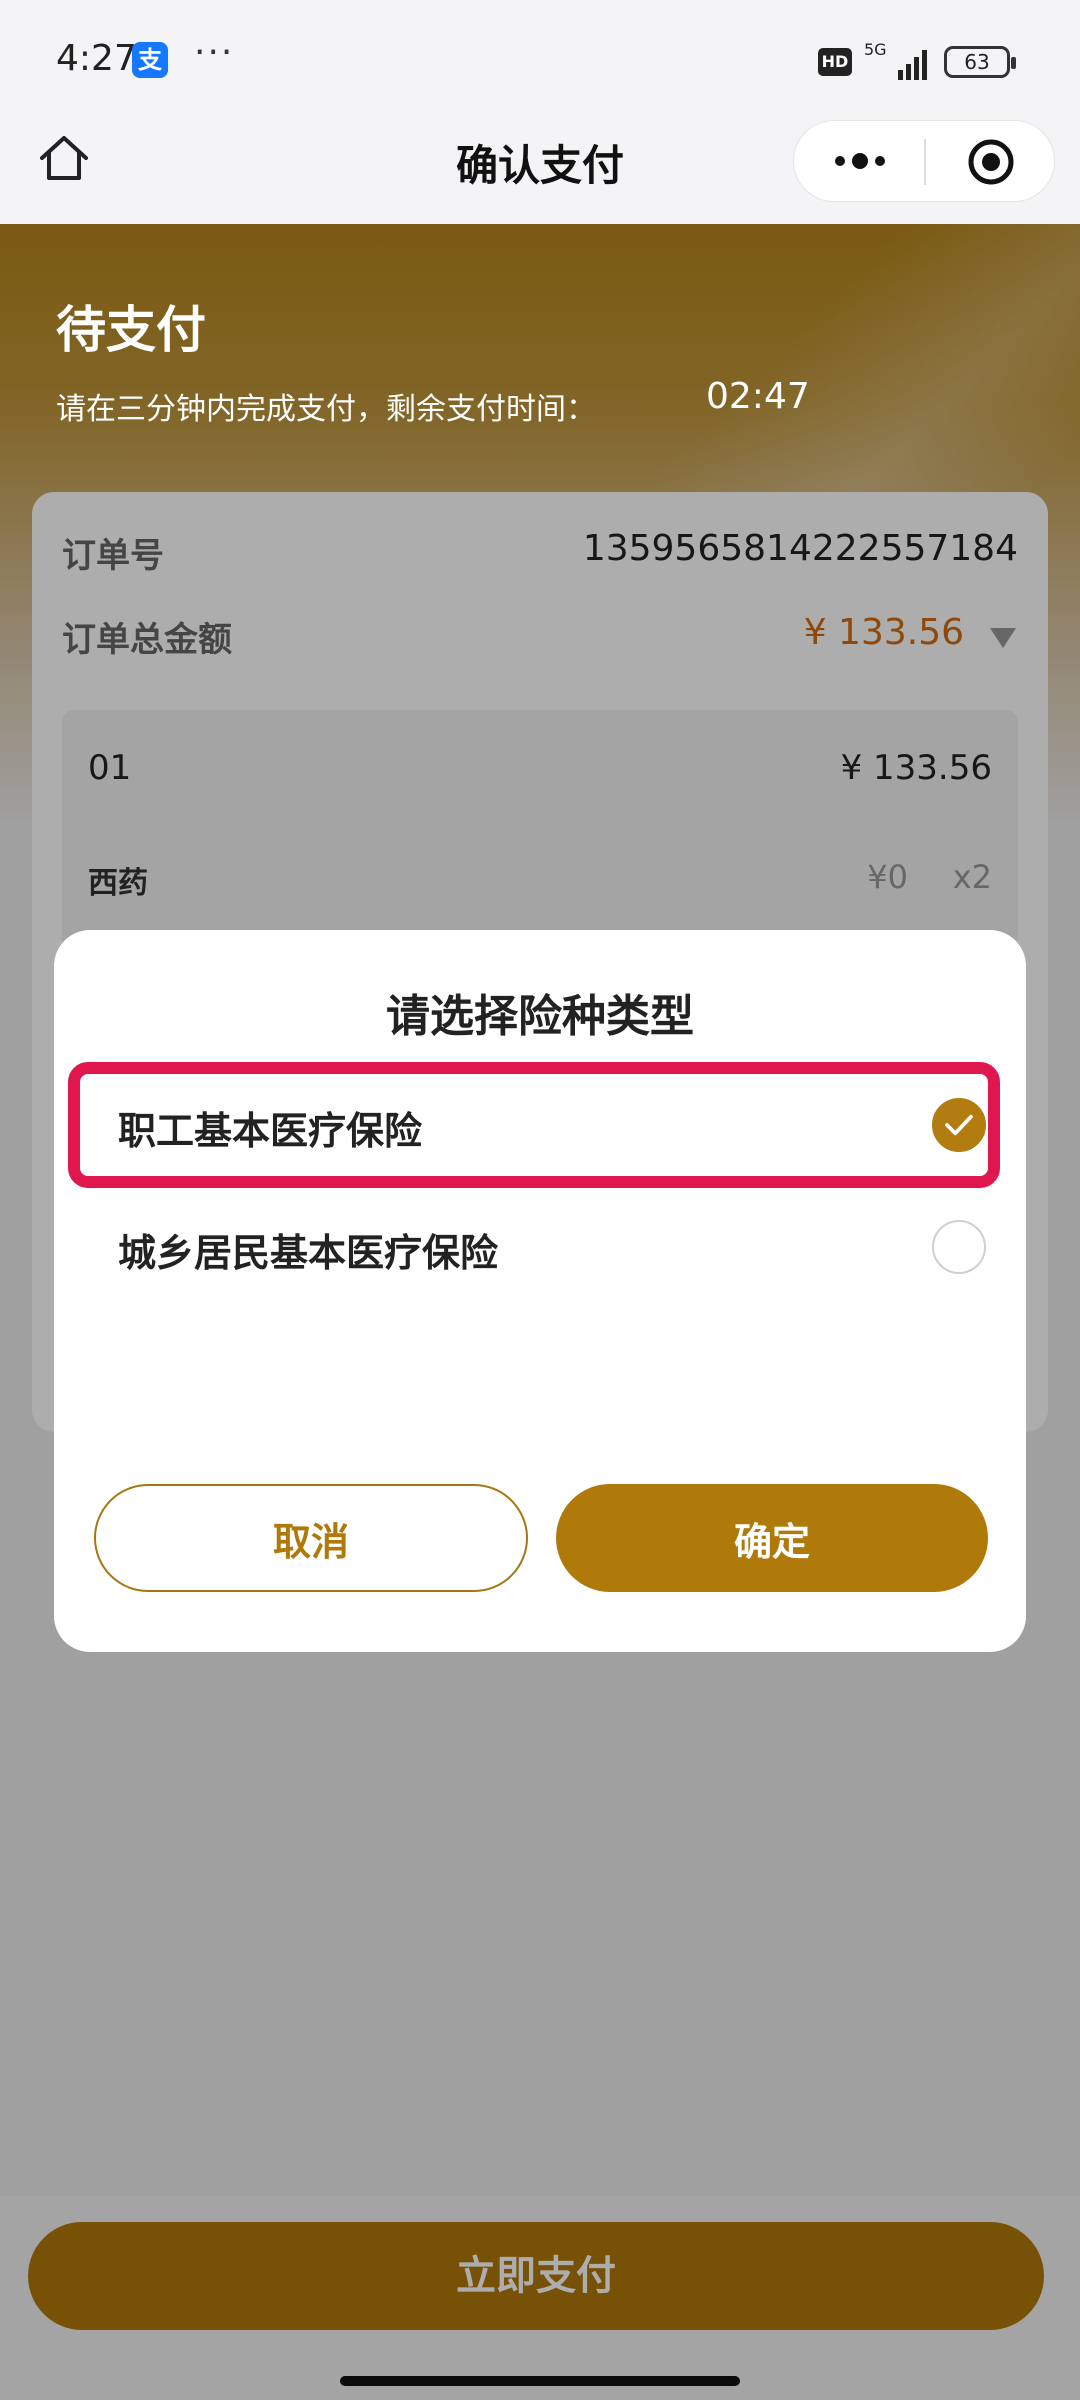 The width and height of the screenshot is (1080, 2400). What do you see at coordinates (326, 409) in the screenshot?
I see `payment-time-hint: 请在三分钟内完成支付，剩余支付时间：` at bounding box center [326, 409].